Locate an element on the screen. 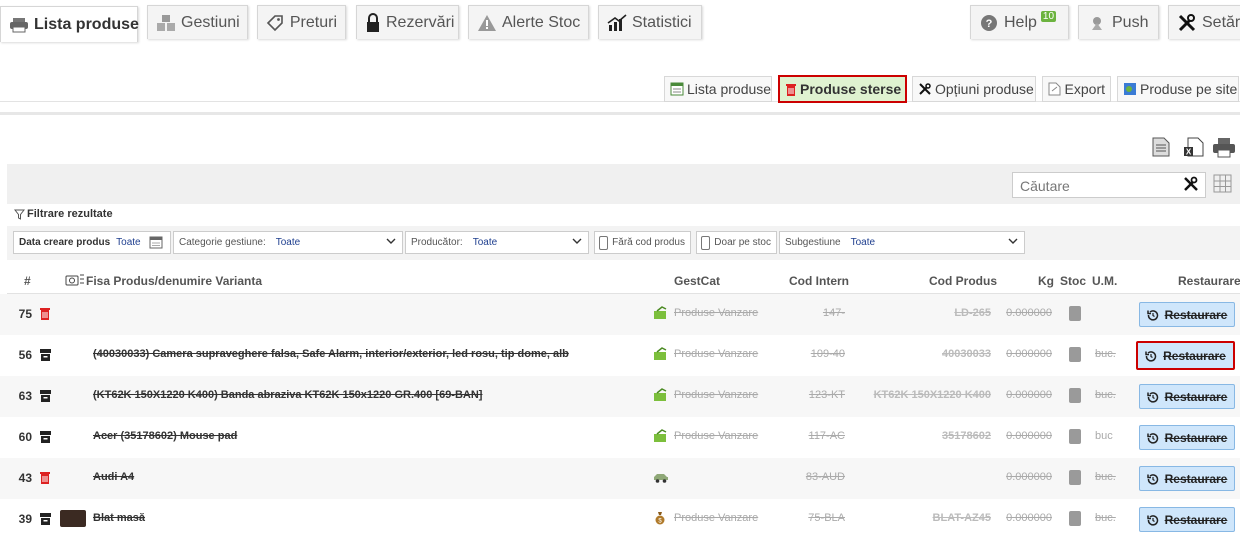 The image size is (1240, 549). grid-view-icon is located at coordinates (1222, 186).